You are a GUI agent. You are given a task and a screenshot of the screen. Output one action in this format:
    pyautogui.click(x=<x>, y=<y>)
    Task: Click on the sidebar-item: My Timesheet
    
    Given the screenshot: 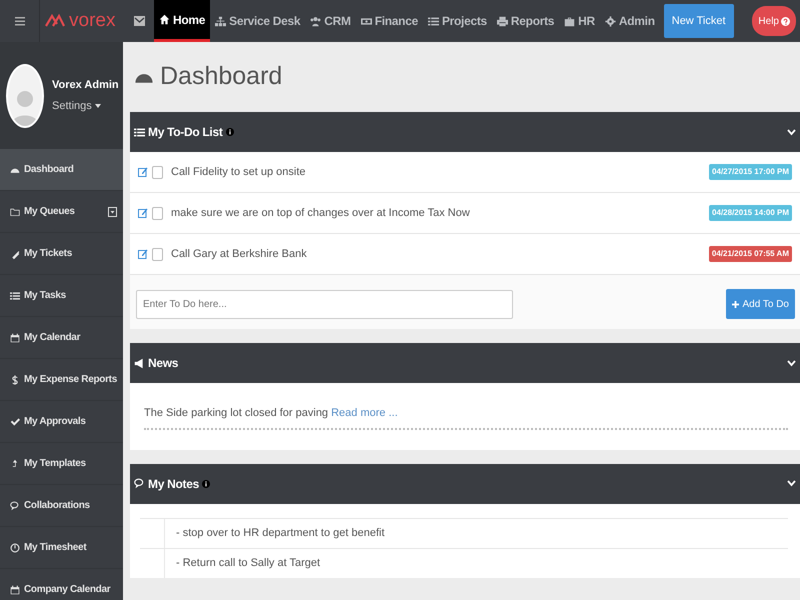 What is the action you would take?
    pyautogui.click(x=61, y=548)
    